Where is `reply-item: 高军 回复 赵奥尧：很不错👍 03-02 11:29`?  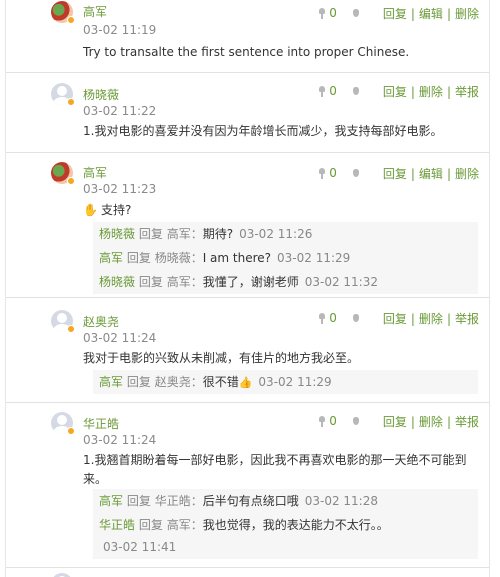
reply-item: 高军 回复 赵奥尧：很不错👍 03-02 11:29 is located at coordinates (285, 382).